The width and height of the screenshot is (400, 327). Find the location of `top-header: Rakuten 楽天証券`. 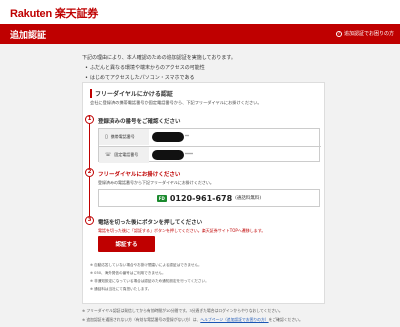

top-header: Rakuten 楽天証券 is located at coordinates (200, 12).